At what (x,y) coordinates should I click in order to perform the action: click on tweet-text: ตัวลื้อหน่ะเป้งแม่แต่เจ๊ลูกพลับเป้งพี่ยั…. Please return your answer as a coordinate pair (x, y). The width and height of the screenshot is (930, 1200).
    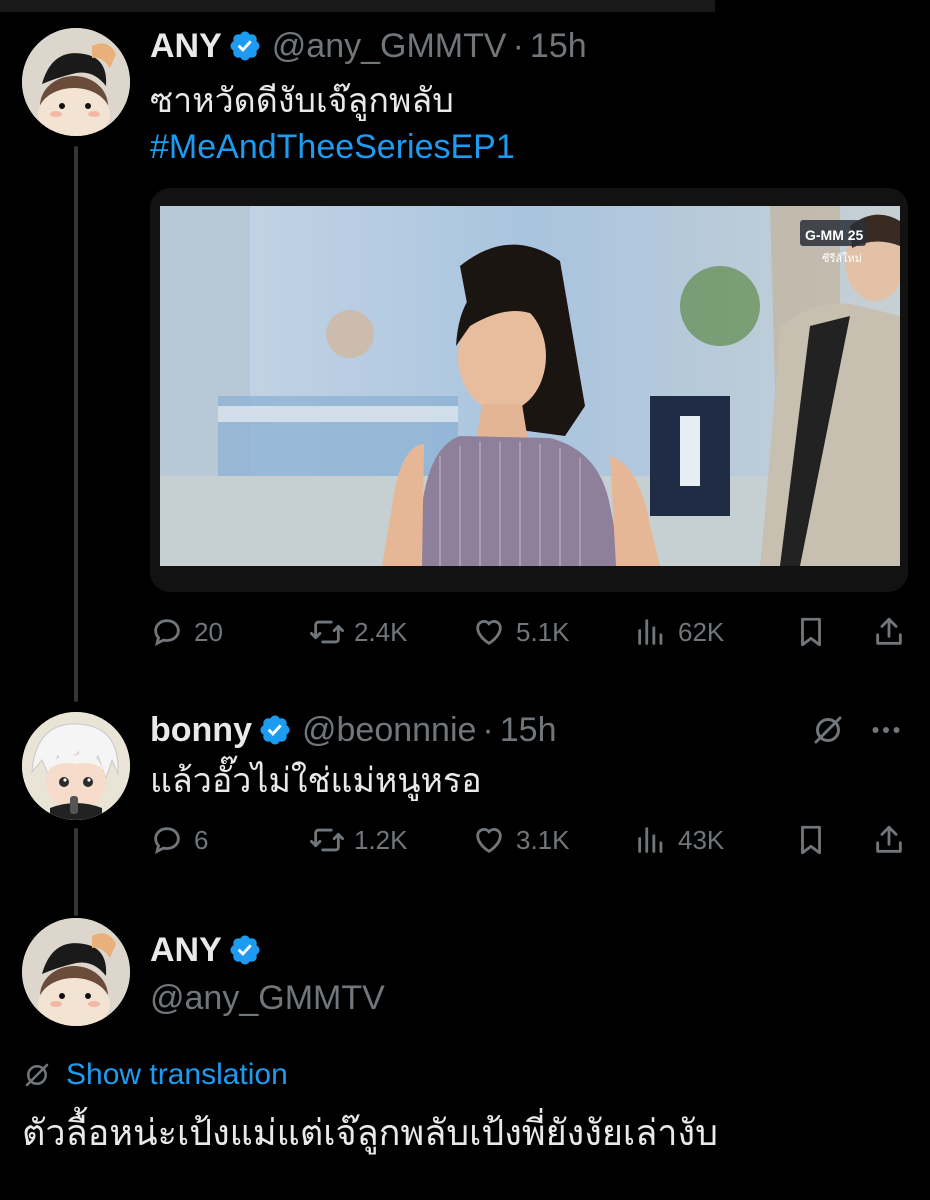
    Looking at the image, I should click on (370, 1132).